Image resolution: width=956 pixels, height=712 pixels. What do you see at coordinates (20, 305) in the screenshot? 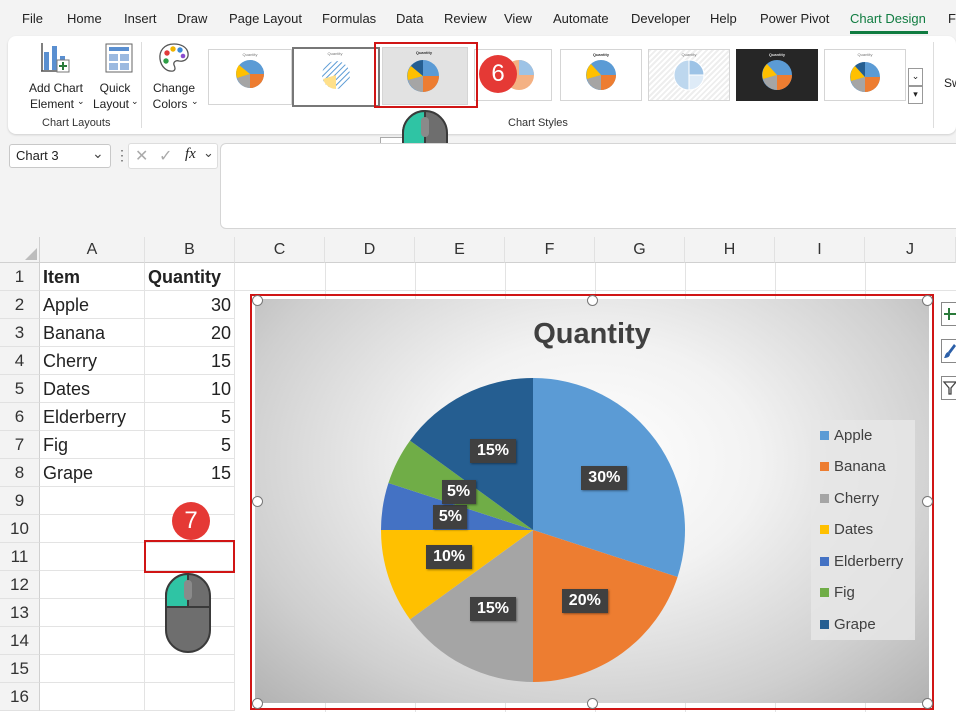
I see `row-header-2: 2` at bounding box center [20, 305].